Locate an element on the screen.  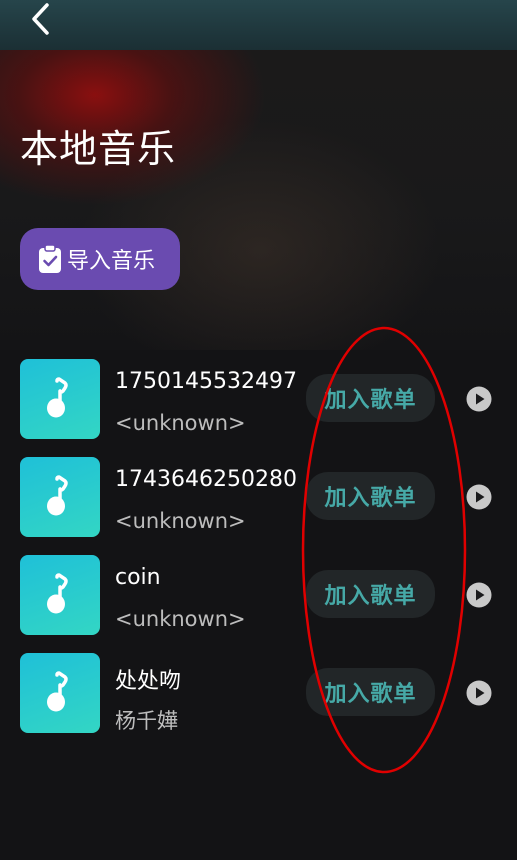
chevron-left-icon is located at coordinates (40, 19).